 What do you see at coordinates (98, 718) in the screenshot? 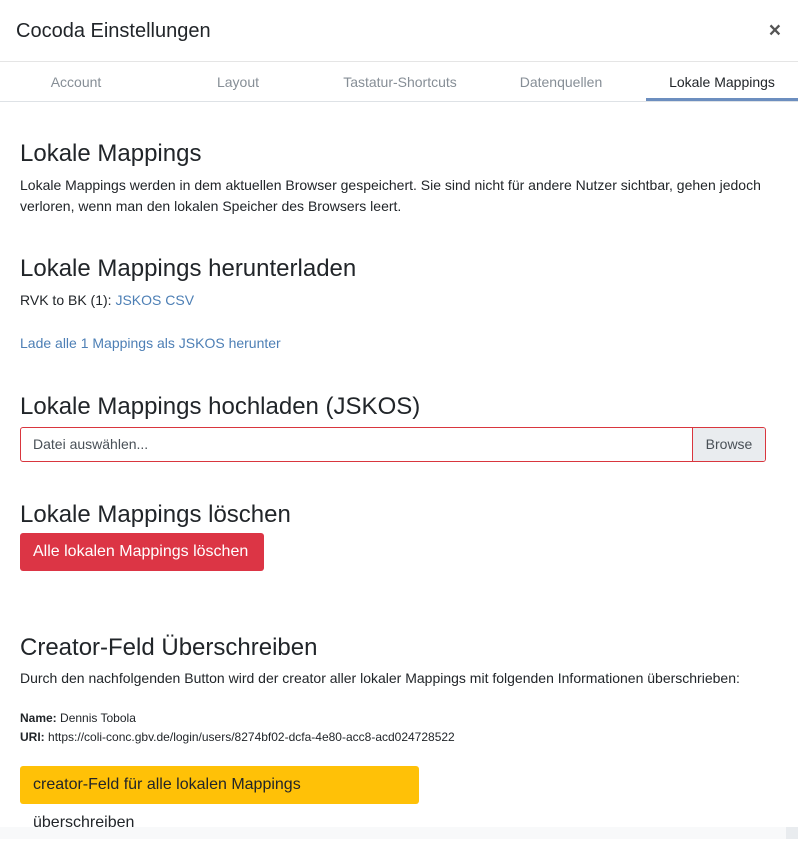
I see `creator-name-value: Dennis Tobola` at bounding box center [98, 718].